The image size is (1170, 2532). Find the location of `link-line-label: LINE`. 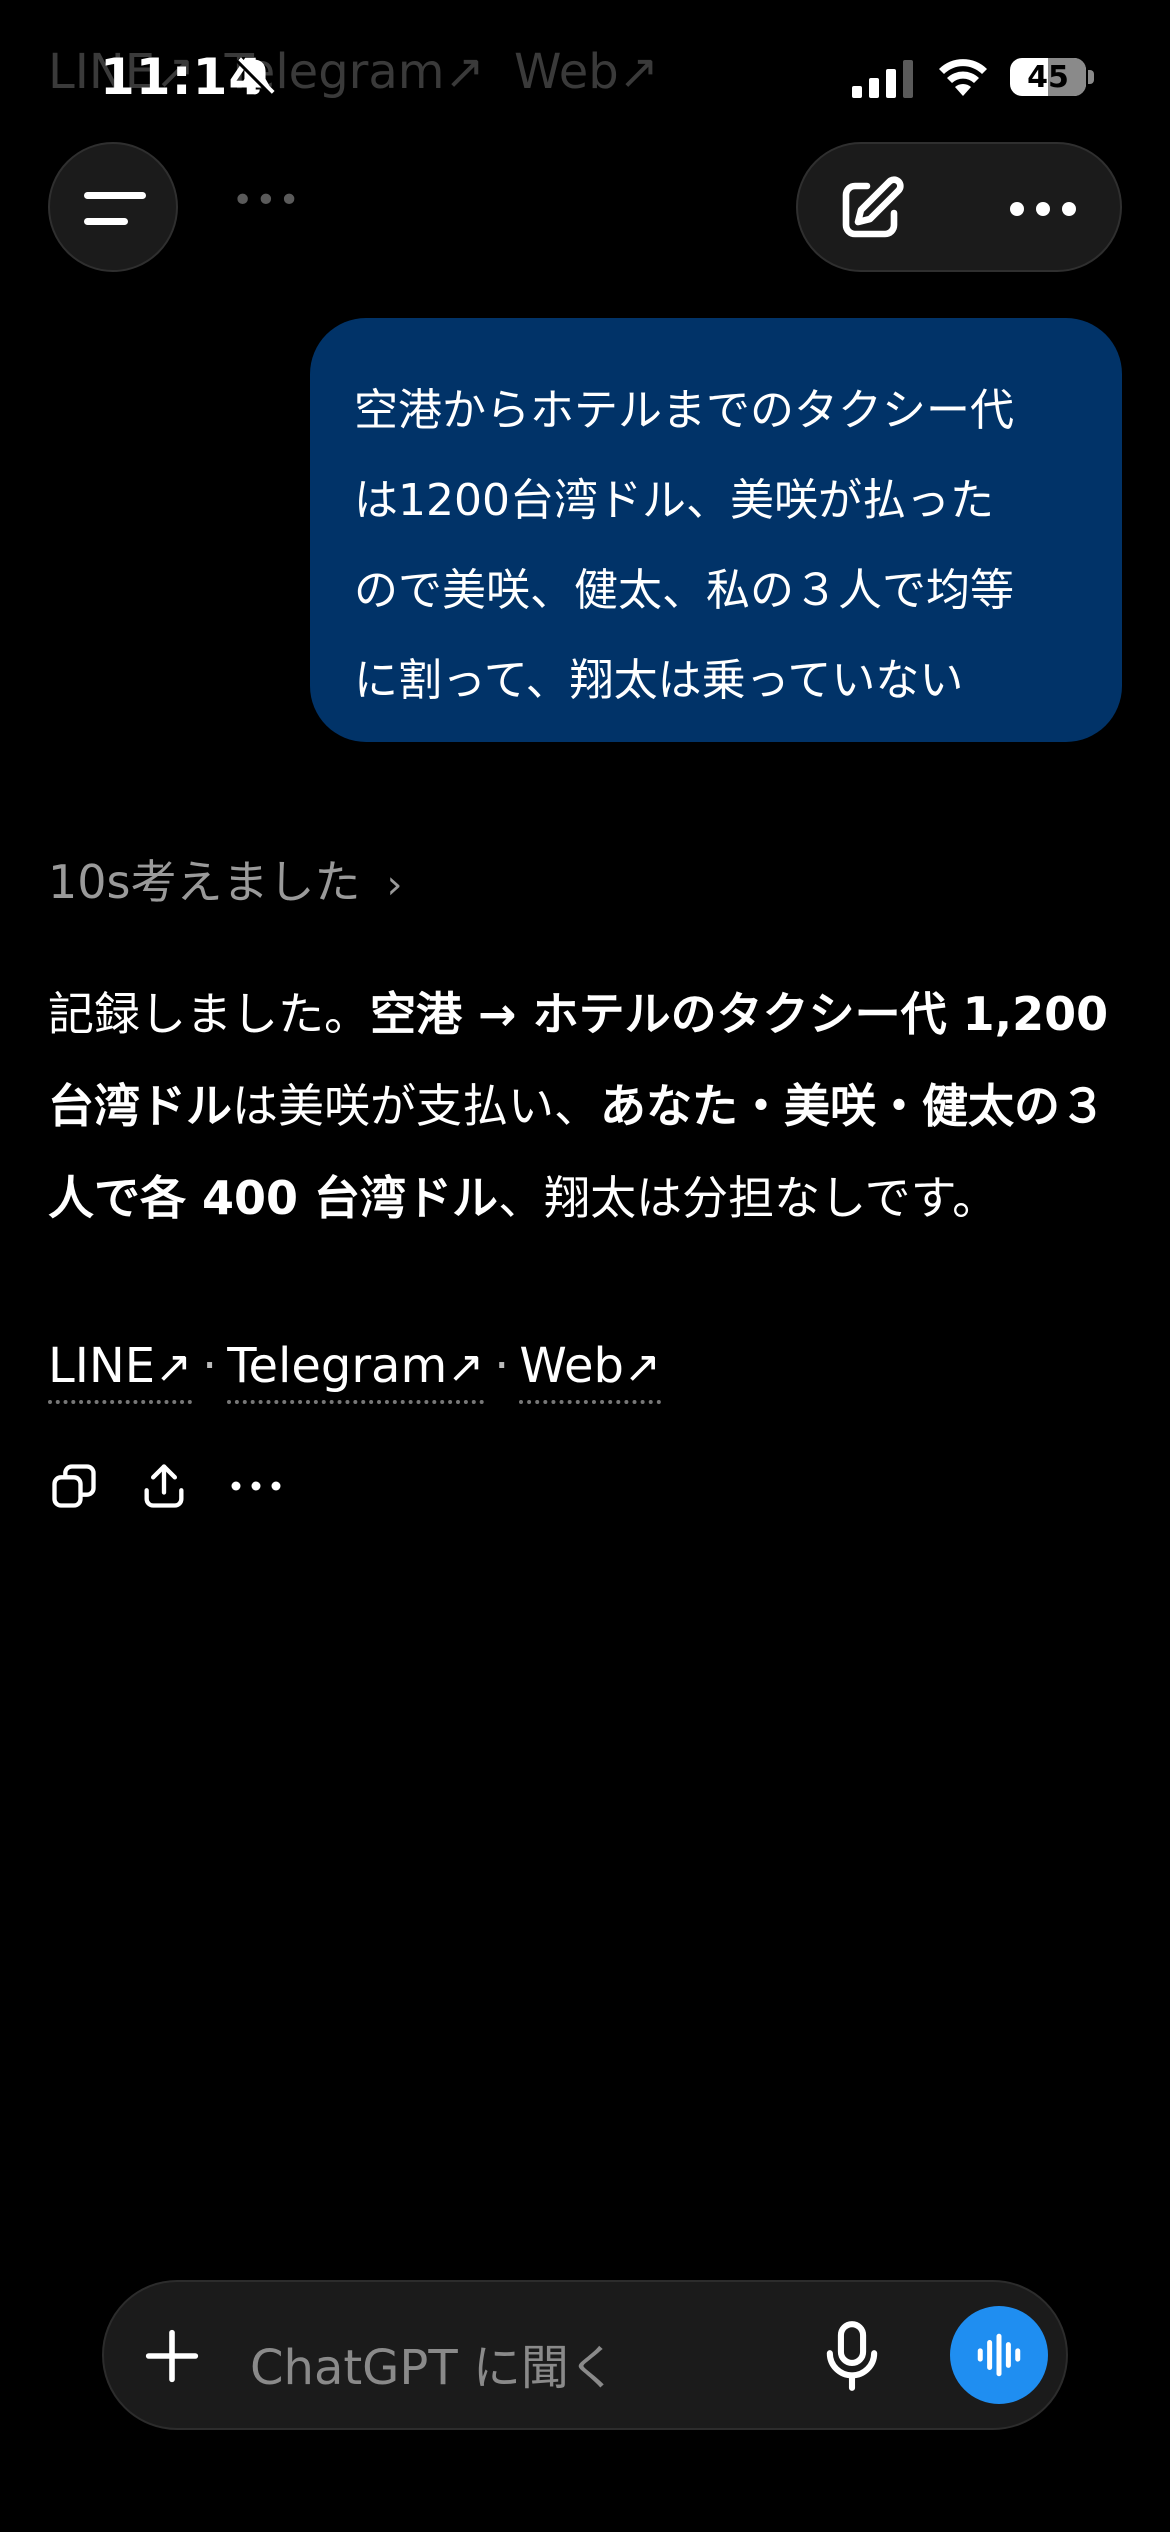

link-line-label: LINE is located at coordinates (102, 1366).